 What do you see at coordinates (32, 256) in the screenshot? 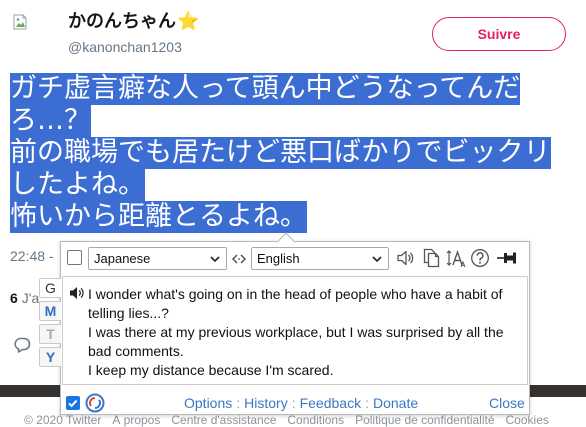
I see `tweet-timestamp: 22:48 -` at bounding box center [32, 256].